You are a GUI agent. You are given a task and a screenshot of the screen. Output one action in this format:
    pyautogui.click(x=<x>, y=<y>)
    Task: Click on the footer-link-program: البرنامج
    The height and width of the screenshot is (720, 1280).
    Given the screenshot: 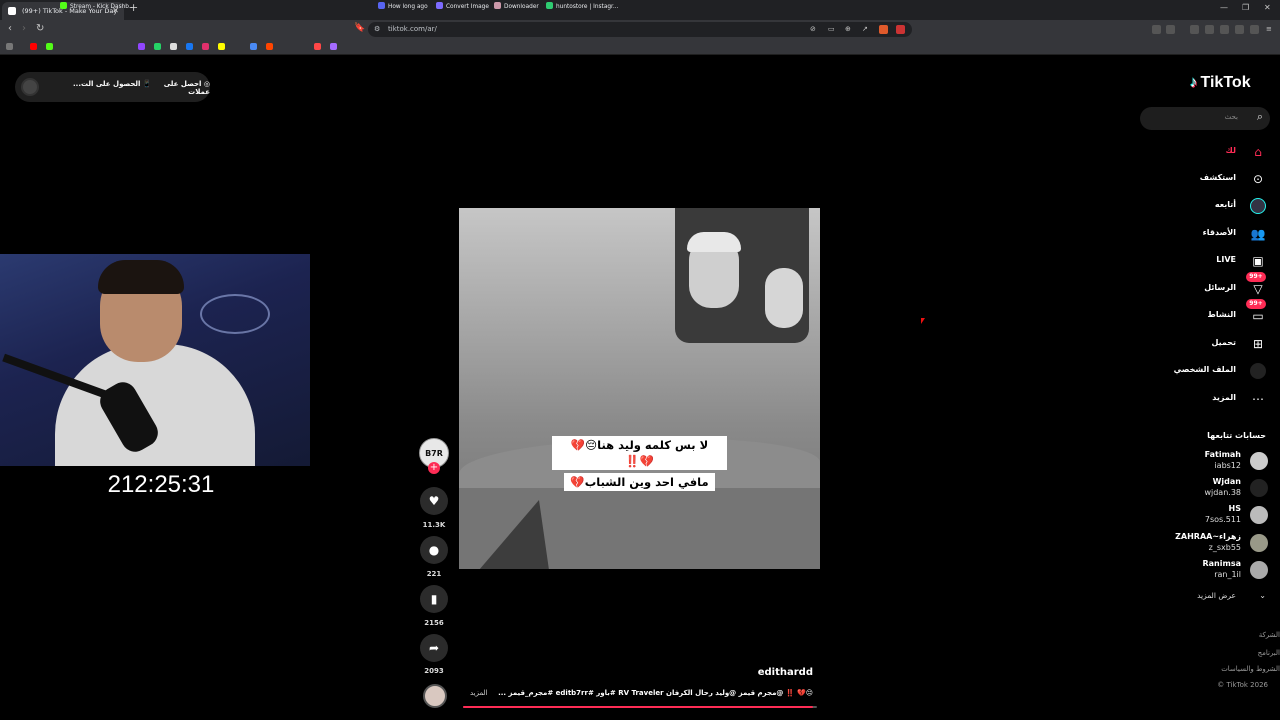 What is the action you would take?
    pyautogui.click(x=1269, y=653)
    